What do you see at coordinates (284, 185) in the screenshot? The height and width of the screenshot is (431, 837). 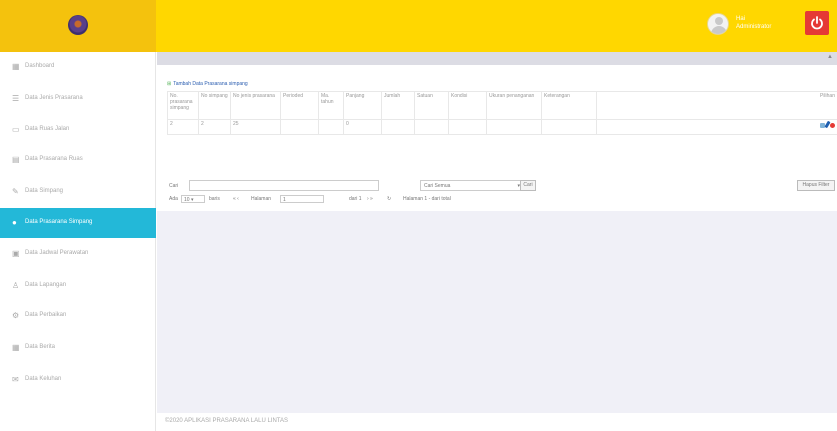 I see `search-input` at bounding box center [284, 185].